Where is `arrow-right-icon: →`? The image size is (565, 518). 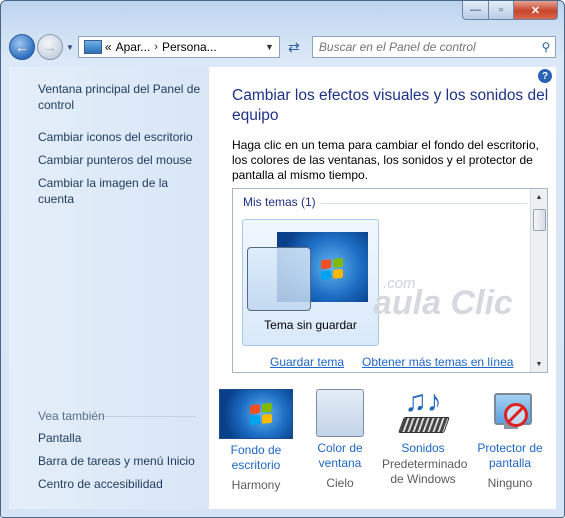 arrow-right-icon: → is located at coordinates (50, 47).